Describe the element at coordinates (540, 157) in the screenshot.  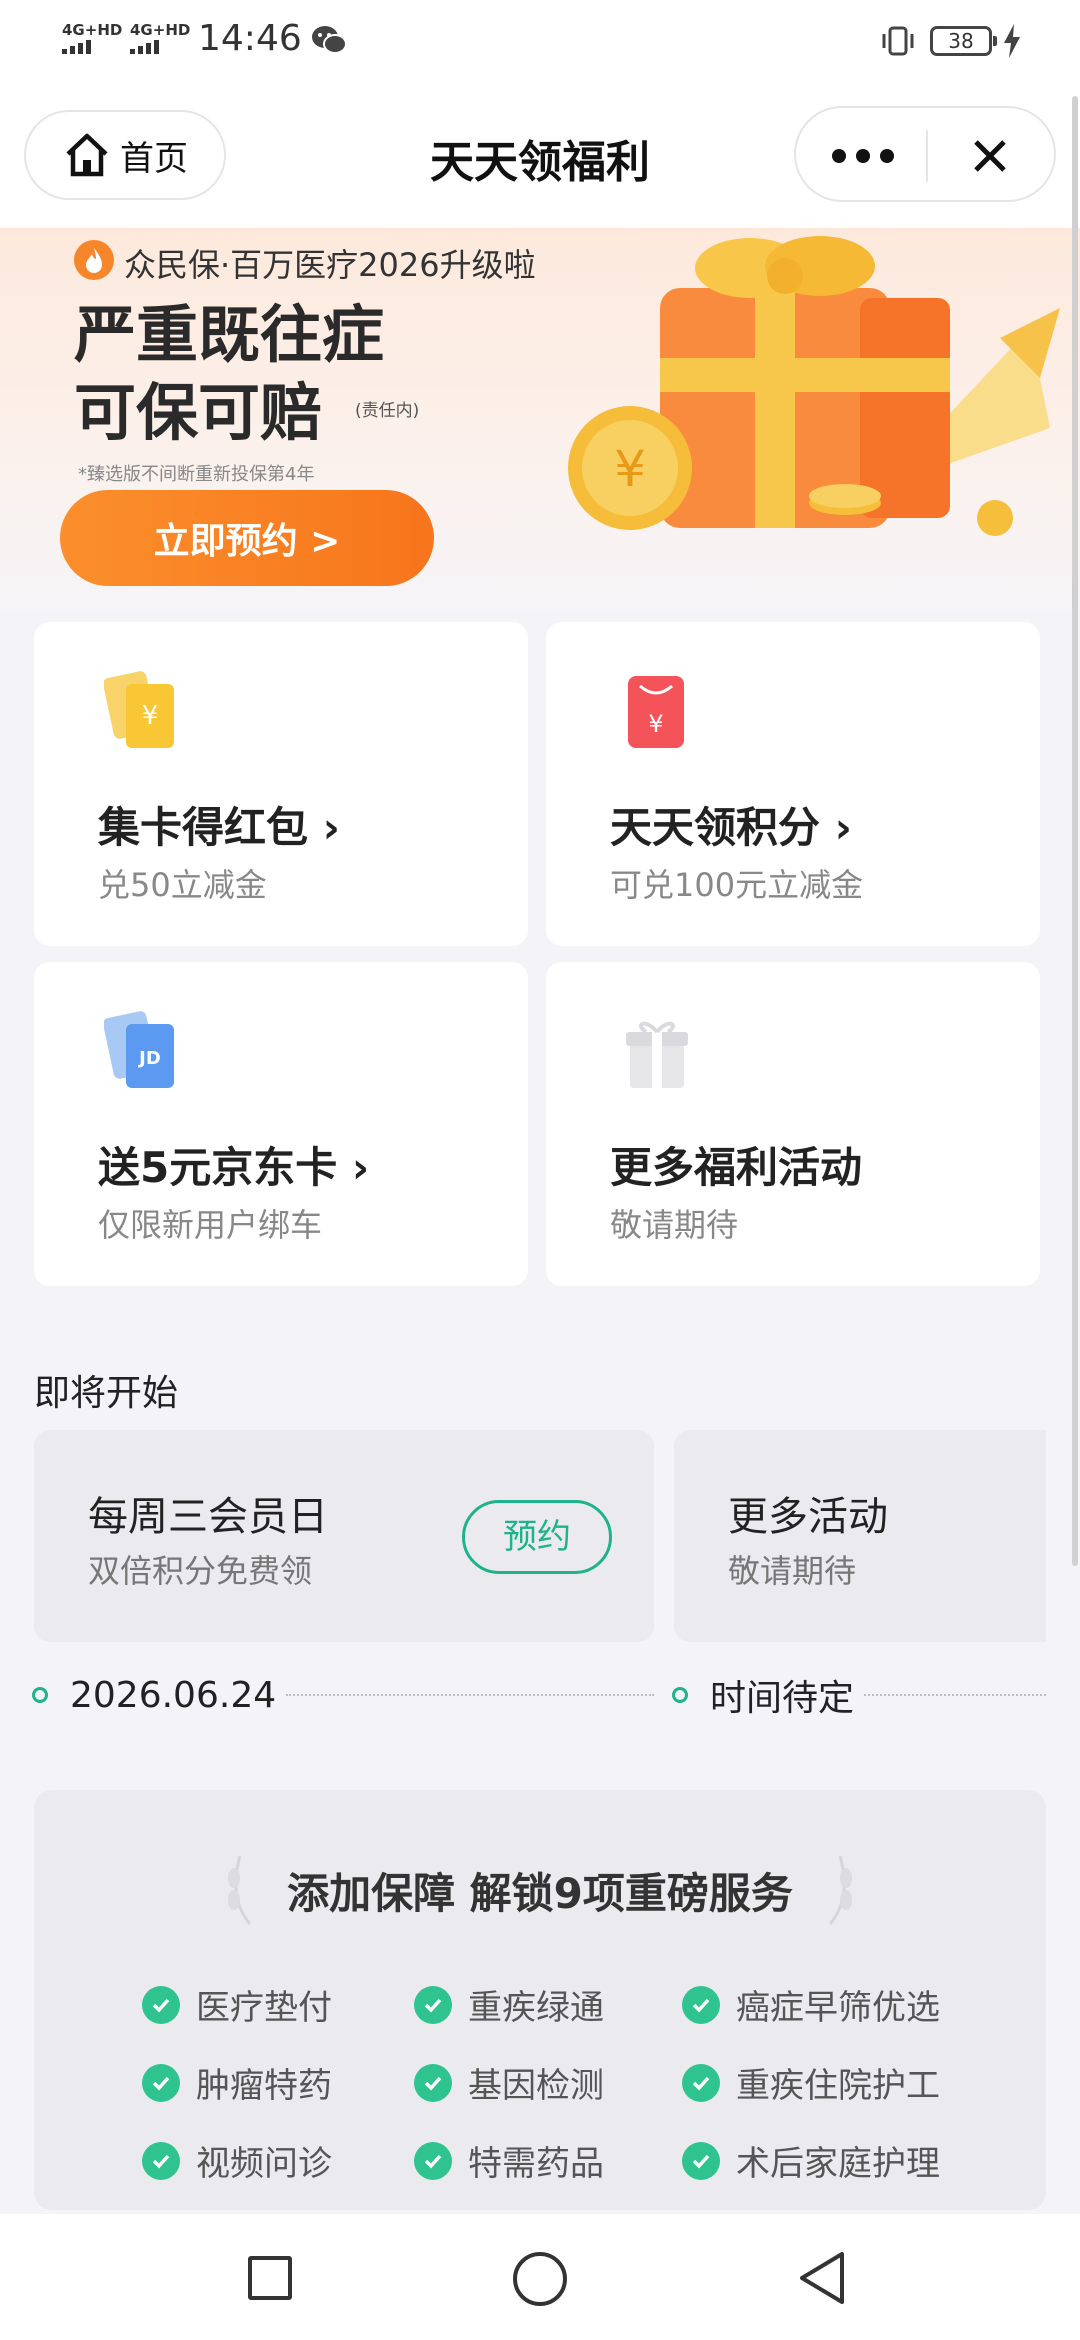
I see `nav-bar: 首页 天天领福利` at that location.